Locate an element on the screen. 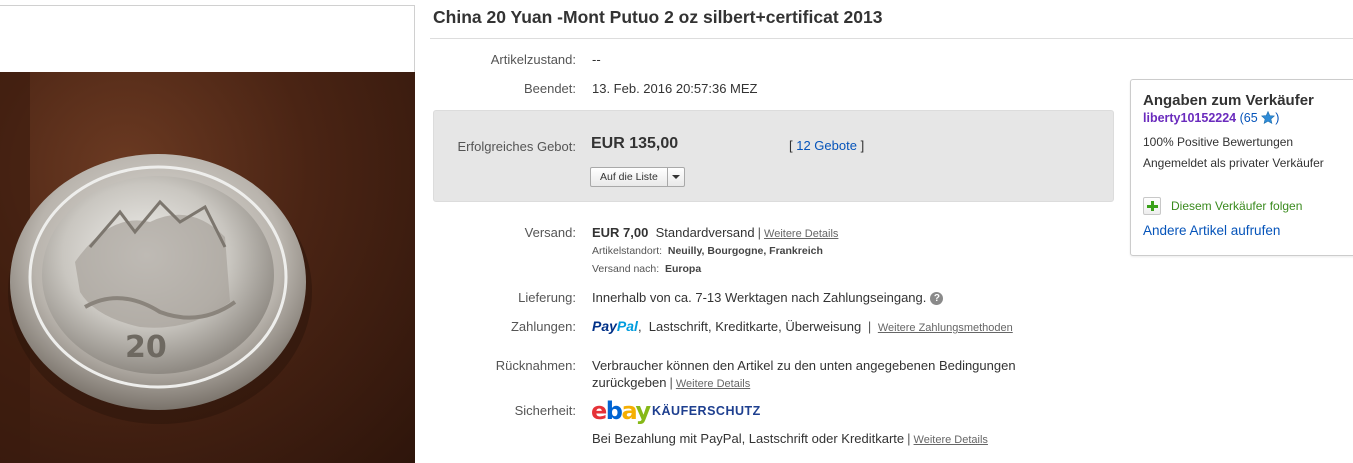 Image resolution: width=1353 pixels, height=463 pixels. ebay-logo-a: a is located at coordinates (628, 411).